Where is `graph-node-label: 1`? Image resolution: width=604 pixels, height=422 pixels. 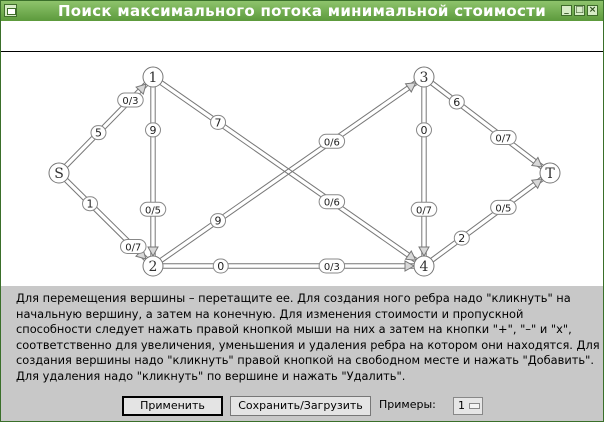
graph-node-label: 1 is located at coordinates (153, 78).